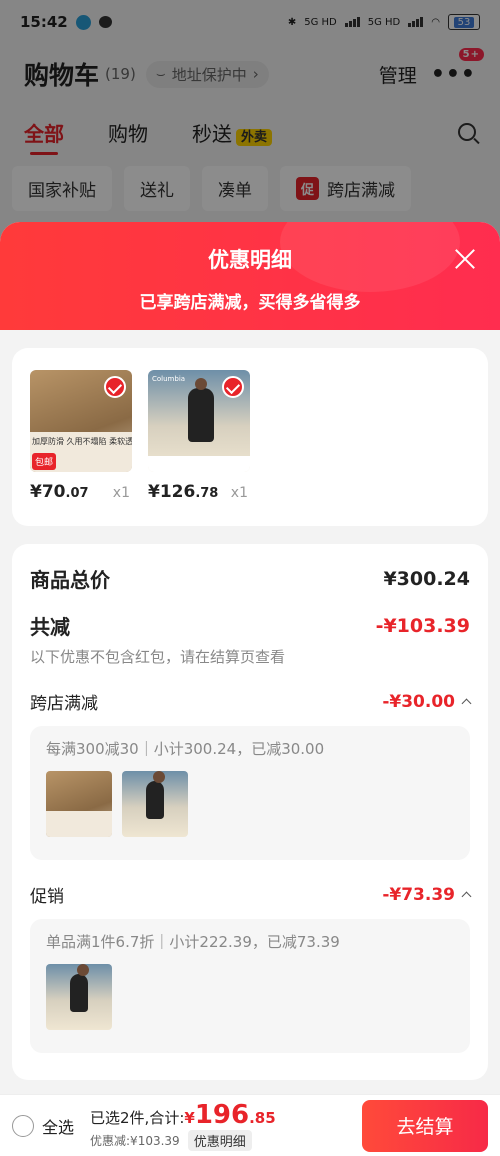 The width and height of the screenshot is (500, 1156). Describe the element at coordinates (425, 1125) in the screenshot. I see `checkout-button: 去结算` at that location.